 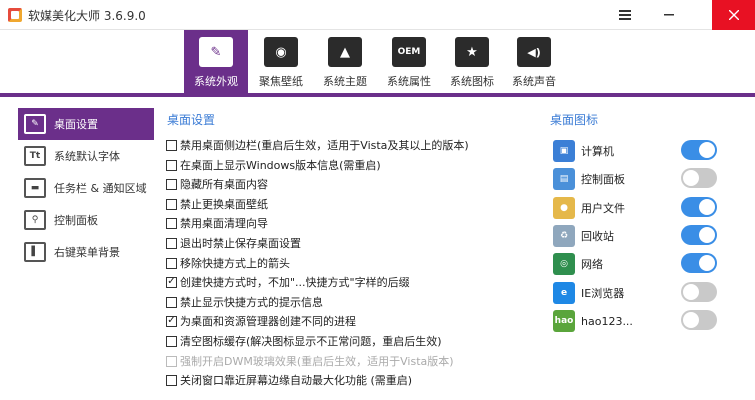 I want to click on option-label: 移除快捷方式上的箭头, so click(x=235, y=263).